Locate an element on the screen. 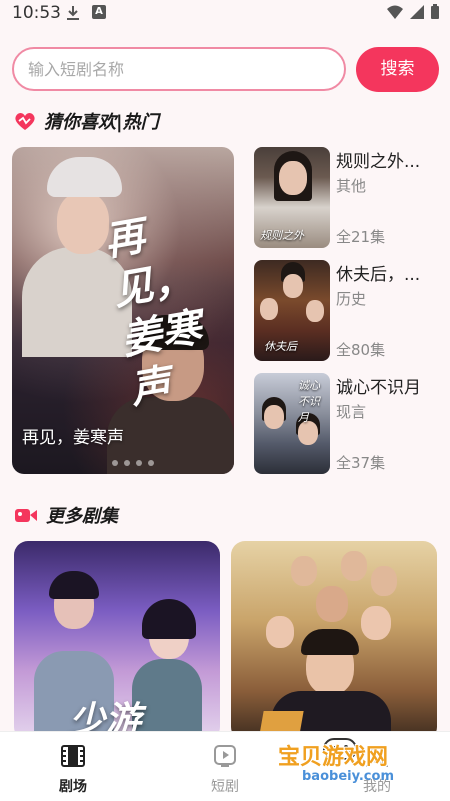 The height and width of the screenshot is (801, 450). nav-label: 剧场 is located at coordinates (73, 787).